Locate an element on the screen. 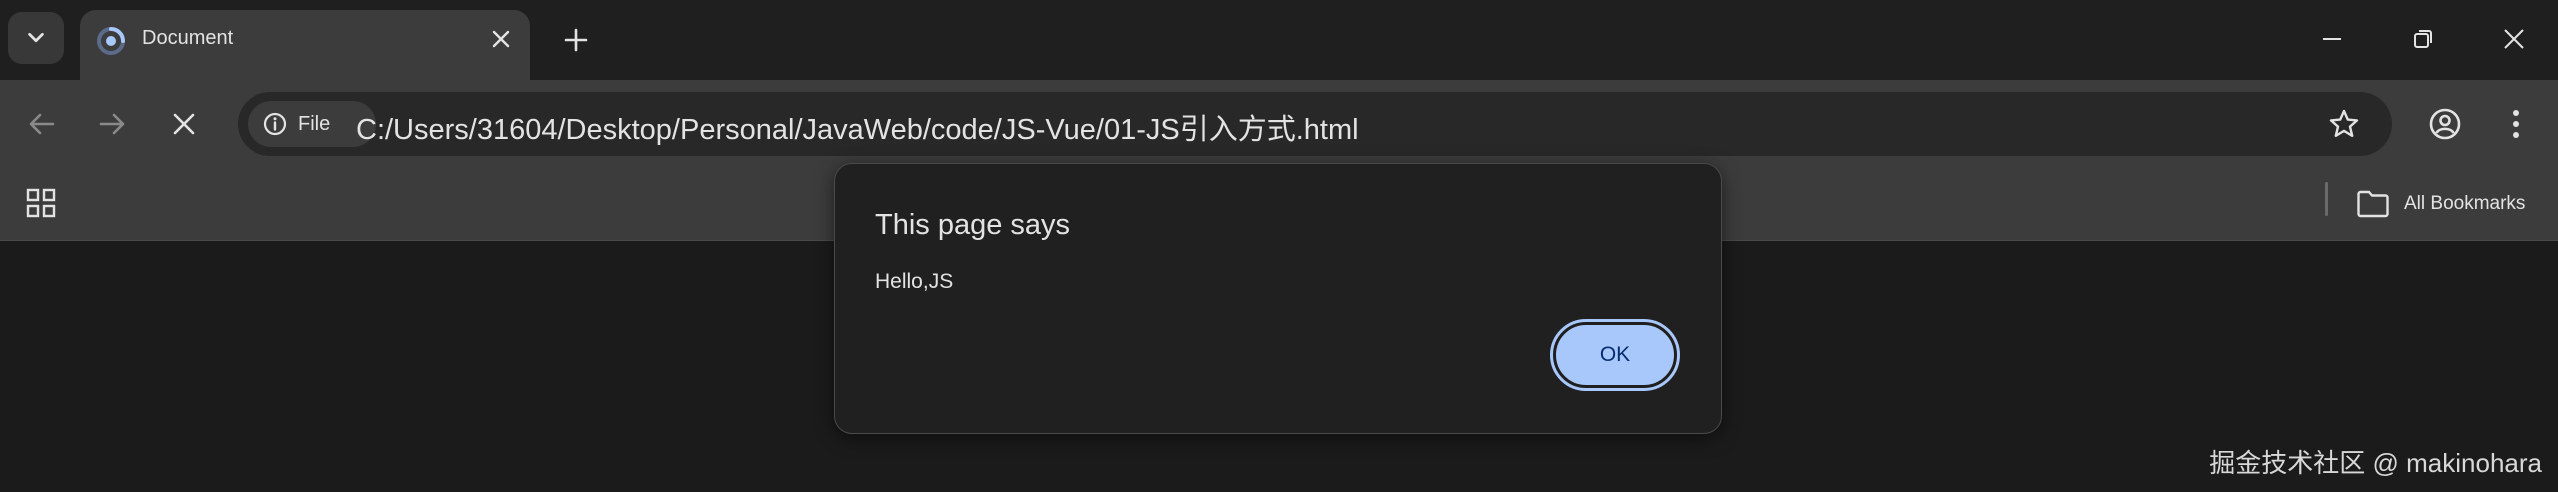  bookmark-star-button is located at coordinates (2344, 124).